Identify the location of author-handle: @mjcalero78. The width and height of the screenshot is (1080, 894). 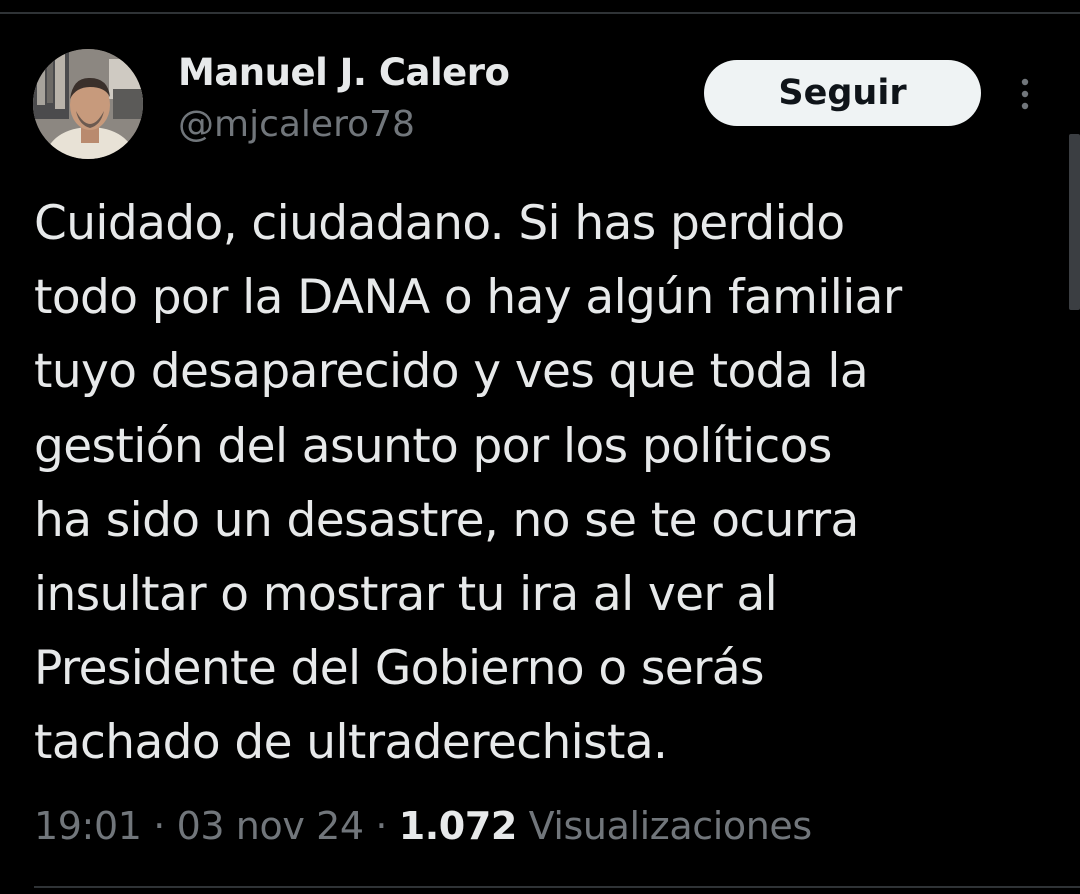
(343, 125).